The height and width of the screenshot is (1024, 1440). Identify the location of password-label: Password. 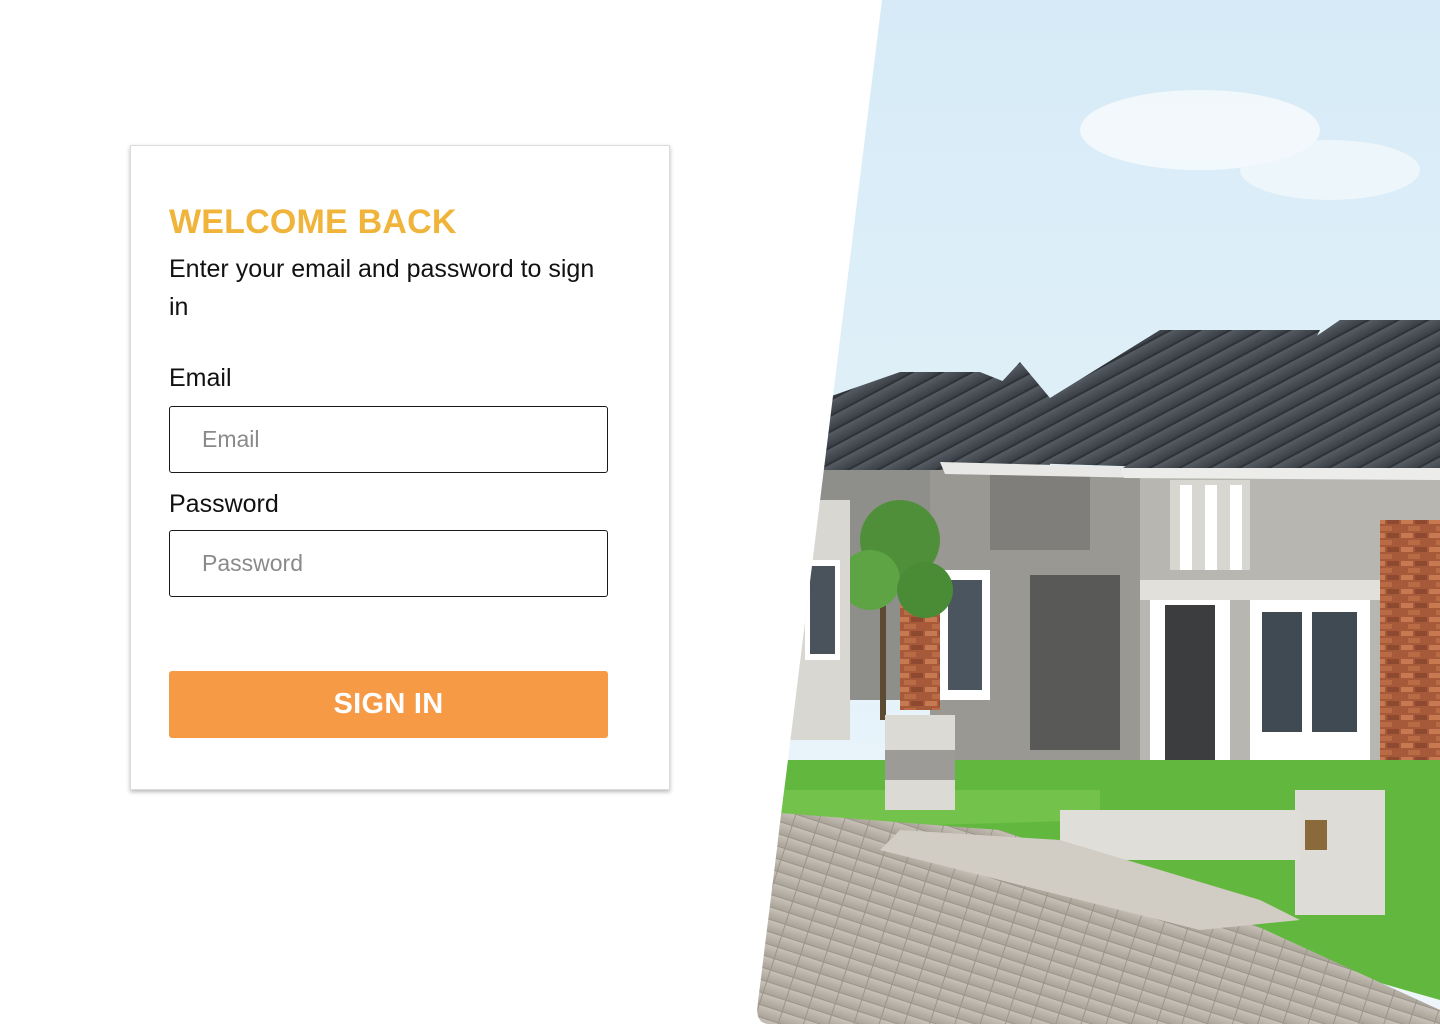
(224, 504).